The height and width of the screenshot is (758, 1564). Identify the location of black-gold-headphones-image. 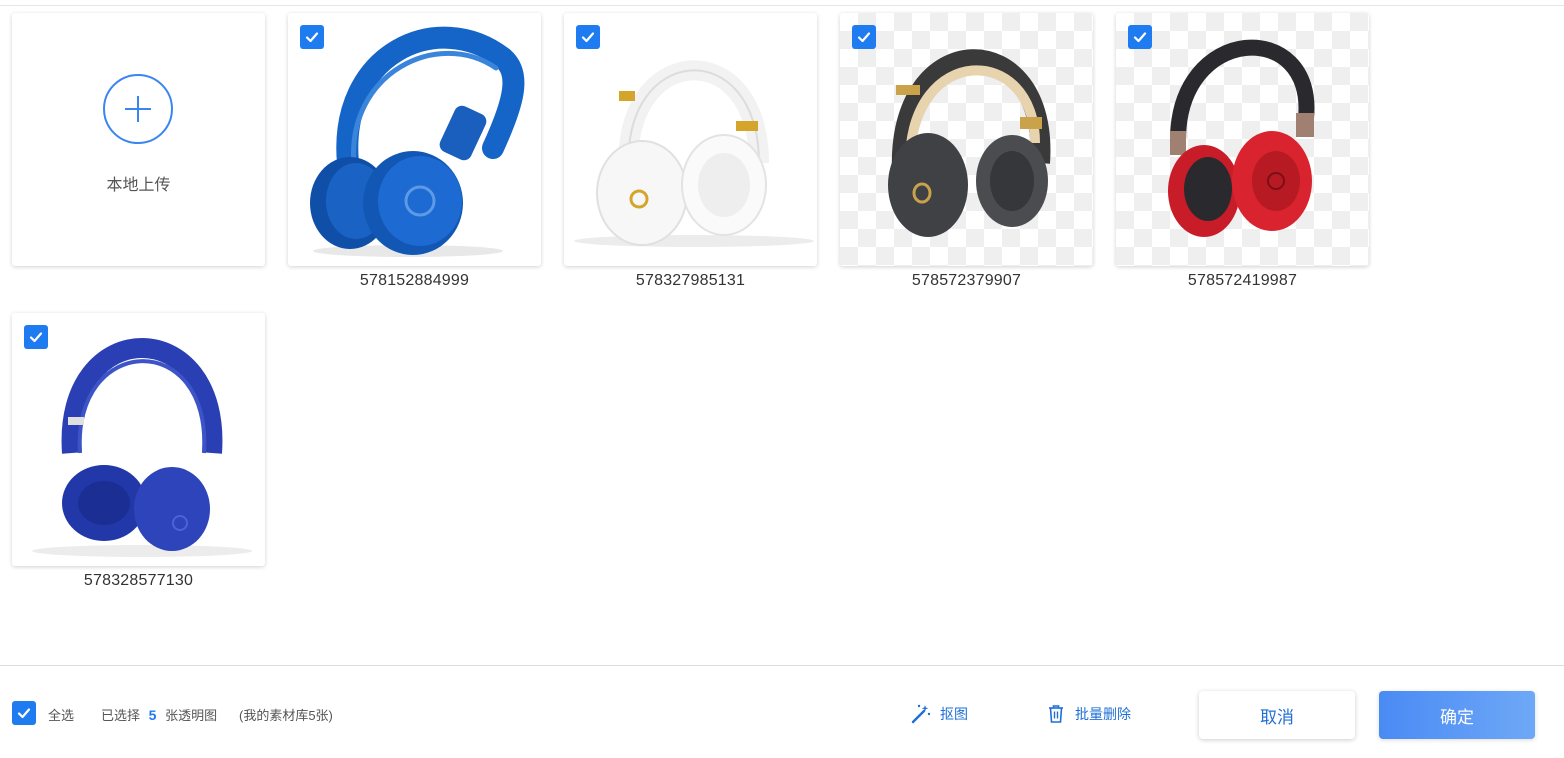
(969, 143).